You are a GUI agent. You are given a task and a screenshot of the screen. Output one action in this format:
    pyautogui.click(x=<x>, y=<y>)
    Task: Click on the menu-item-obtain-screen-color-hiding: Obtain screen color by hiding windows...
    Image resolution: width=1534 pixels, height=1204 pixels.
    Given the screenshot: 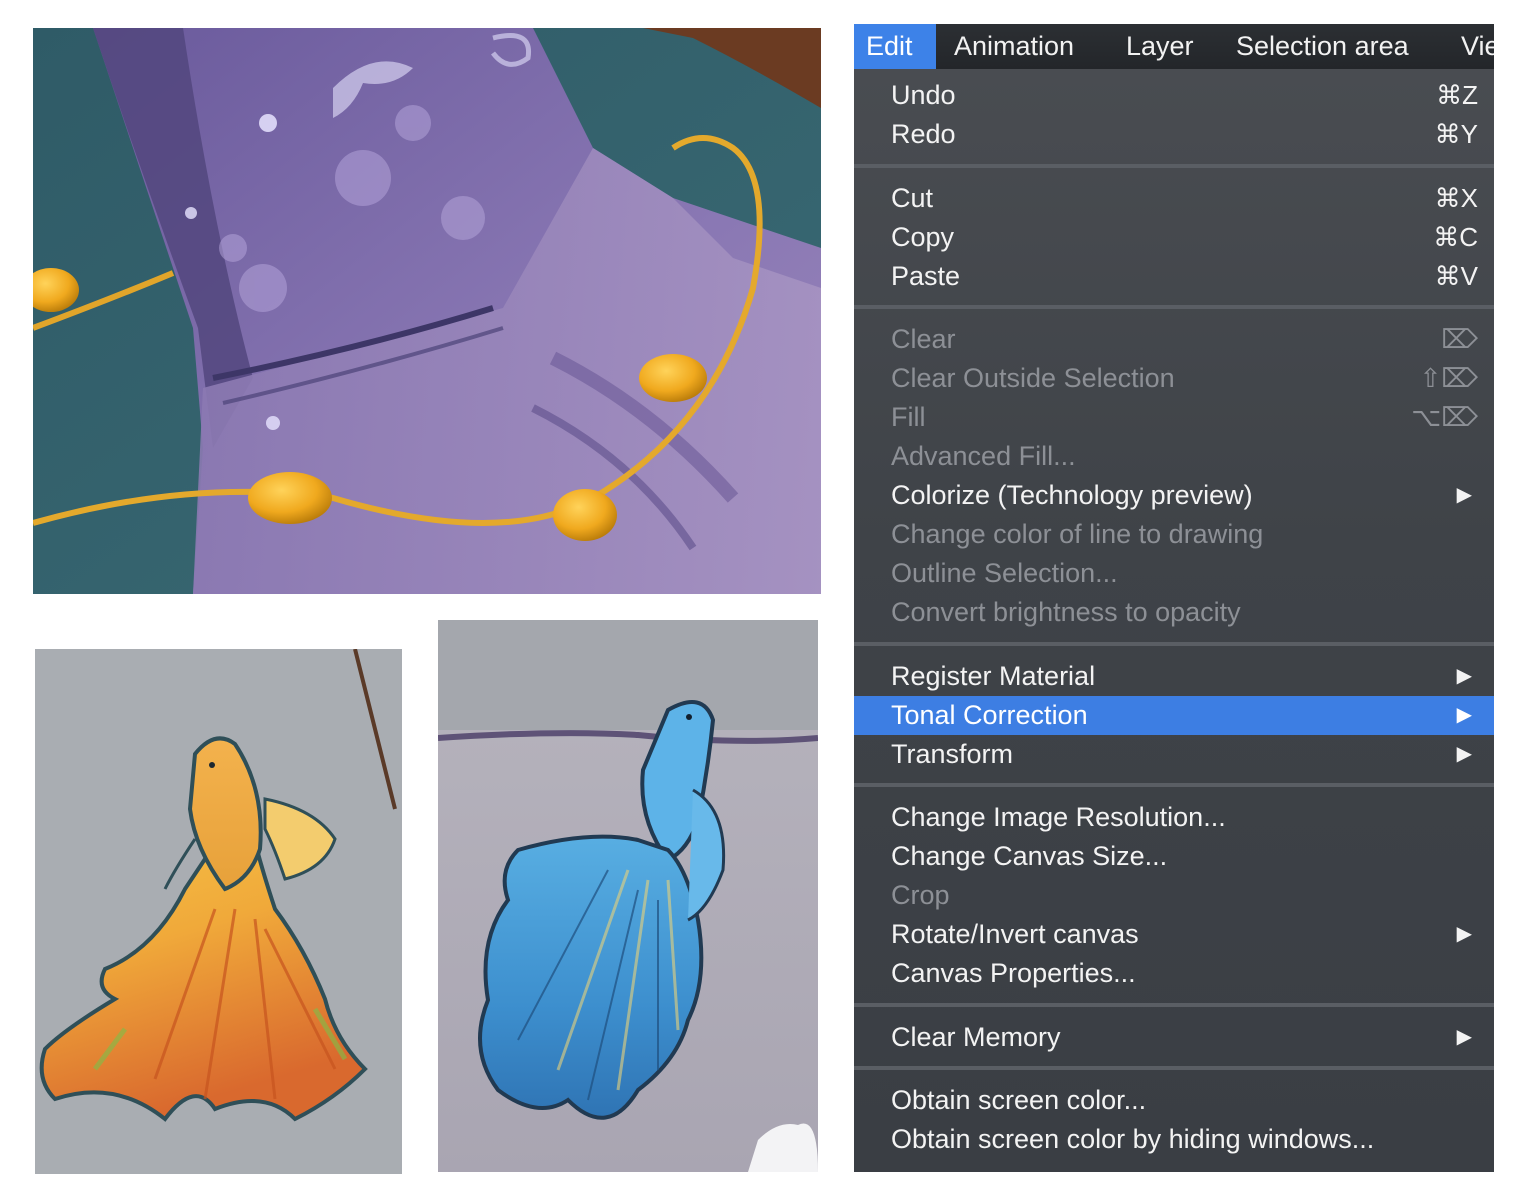 What is the action you would take?
    pyautogui.click(x=1174, y=1139)
    